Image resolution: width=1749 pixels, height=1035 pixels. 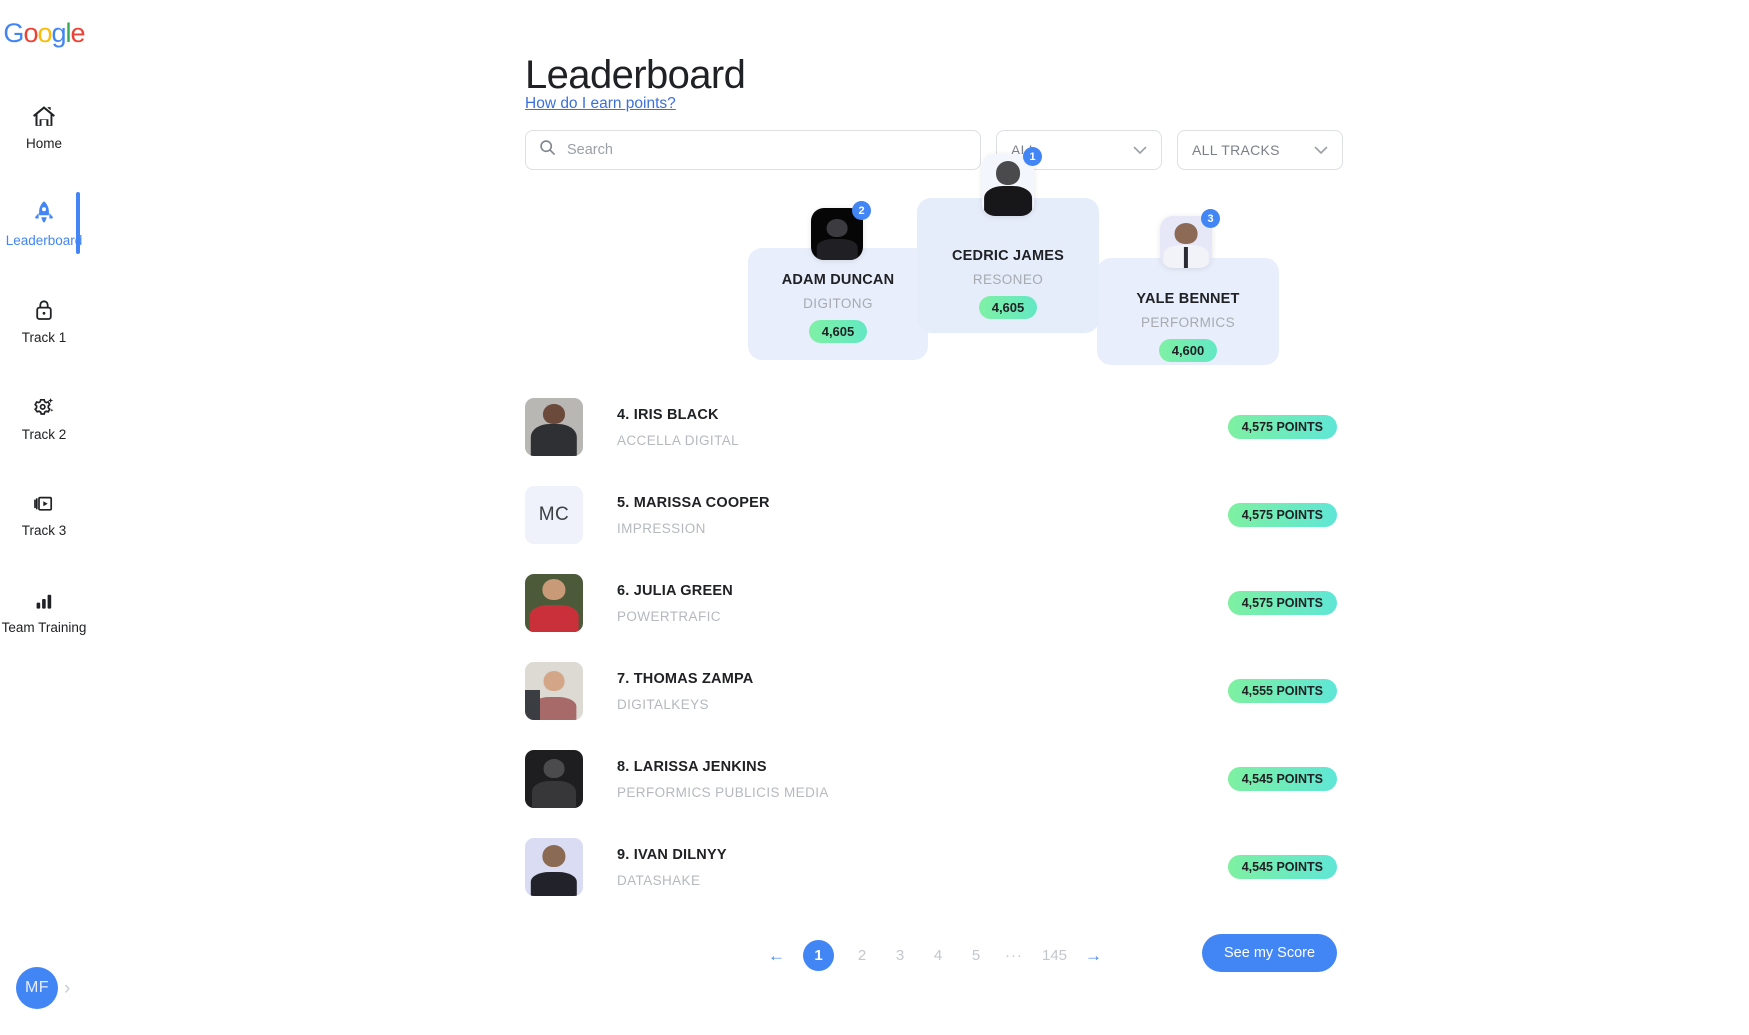 What do you see at coordinates (862, 955) in the screenshot?
I see `pagination-page-2: 2` at bounding box center [862, 955].